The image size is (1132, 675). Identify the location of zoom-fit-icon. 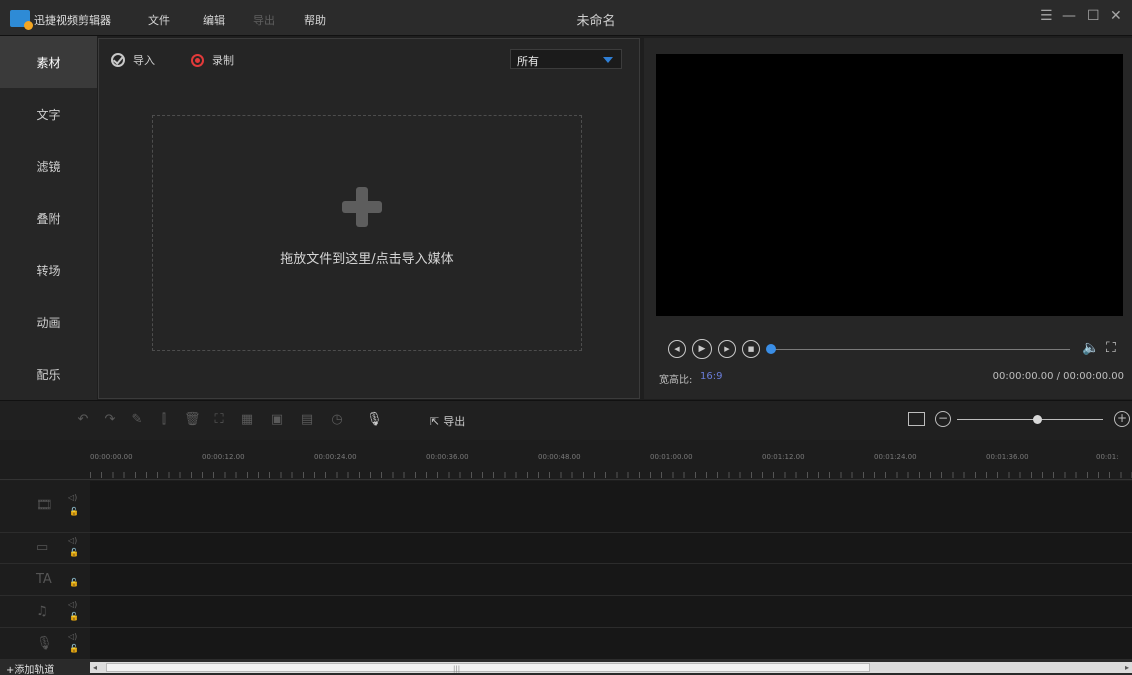
(916, 419).